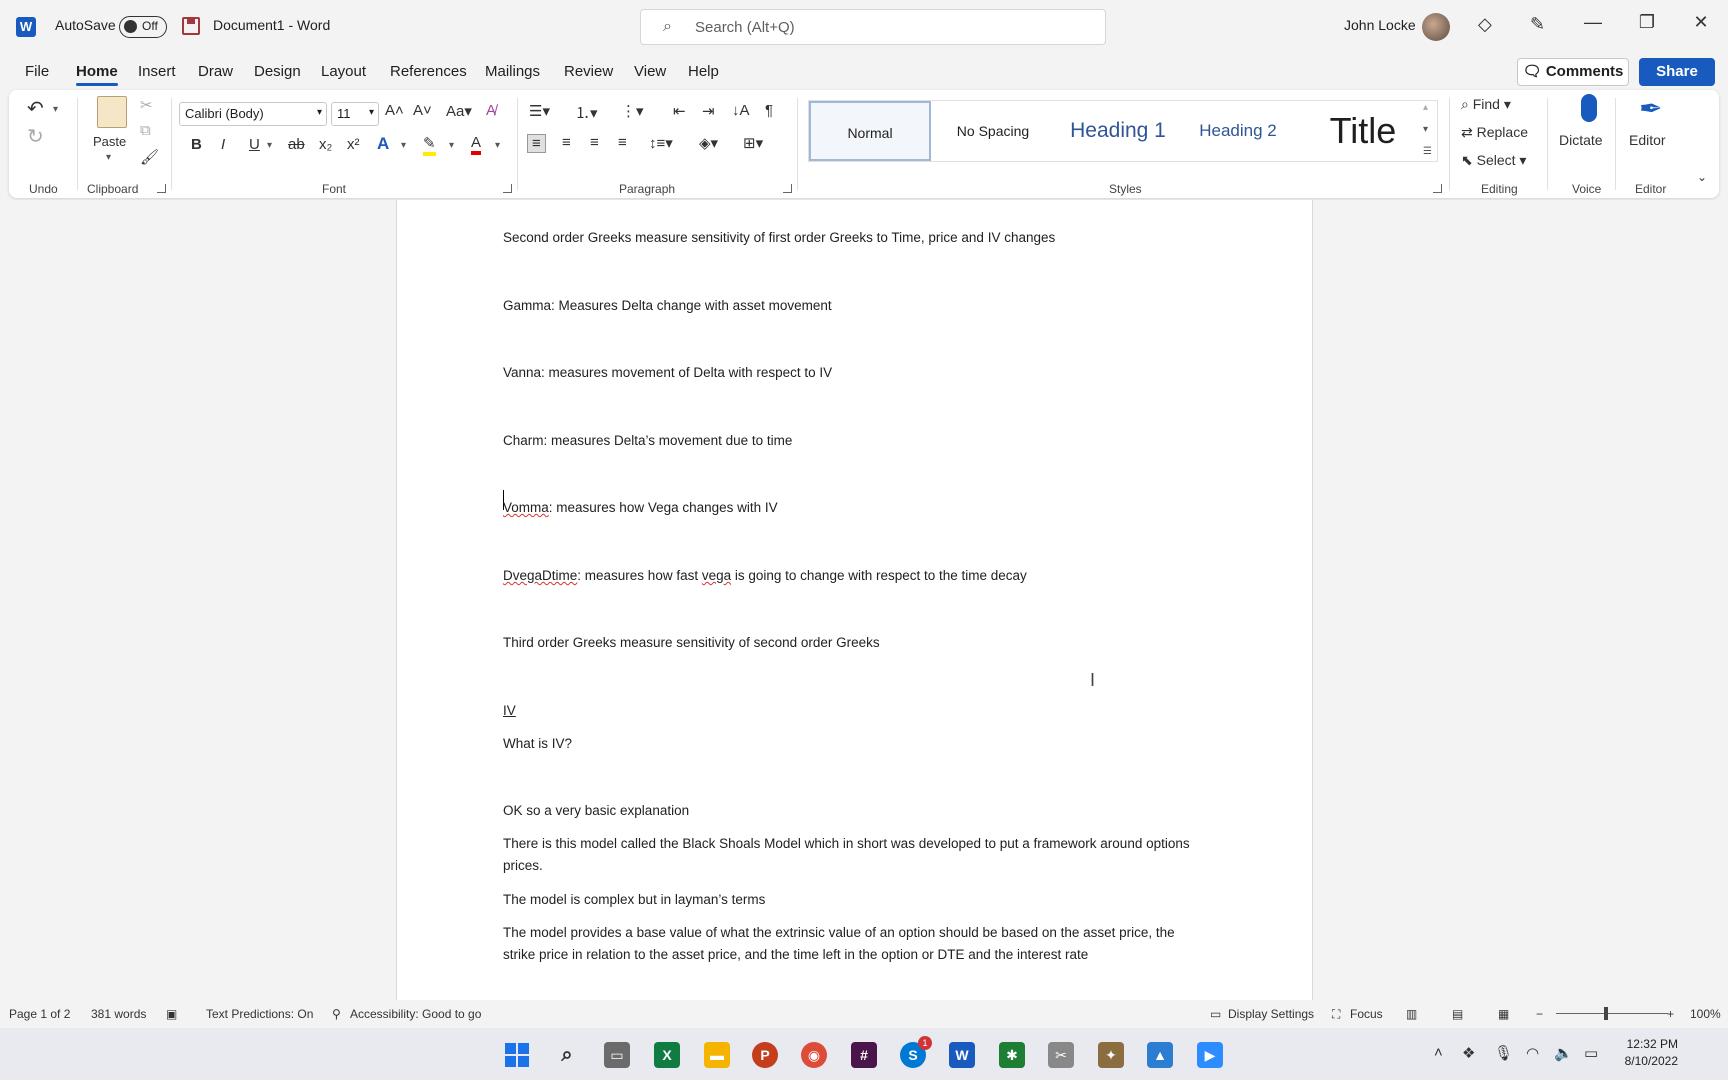  Describe the element at coordinates (667, 1055) in the screenshot. I see `excel-icon: X` at that location.